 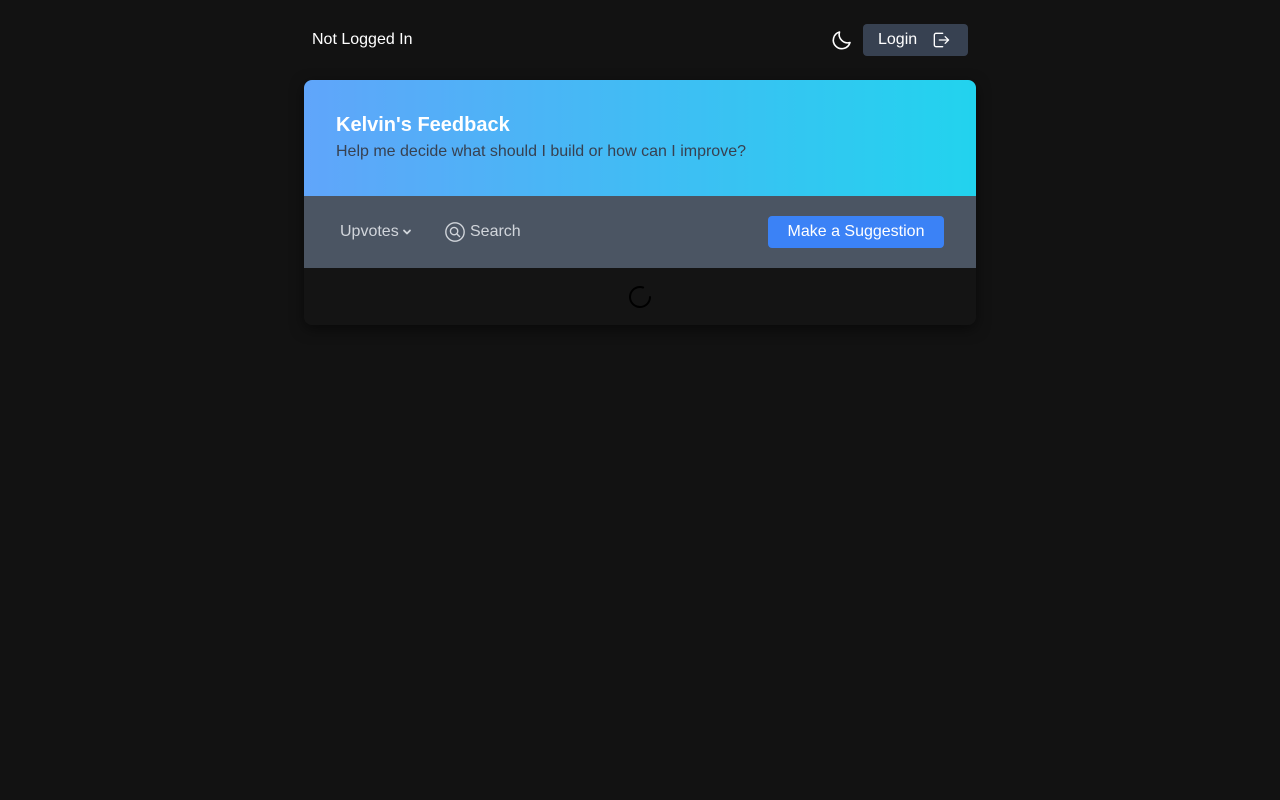 I want to click on sort-dropdown: Upvotes, so click(x=376, y=232).